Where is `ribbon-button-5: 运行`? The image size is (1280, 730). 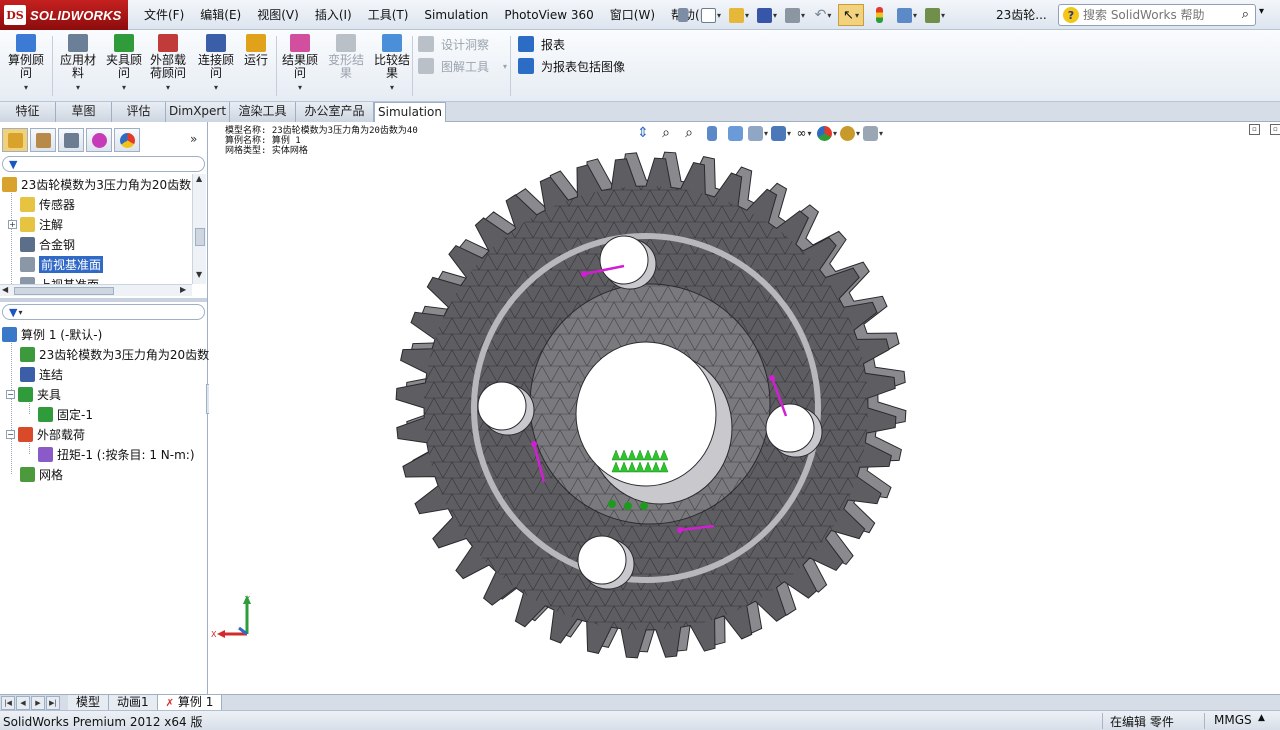
ribbon-button-5: 运行 is located at coordinates (256, 50).